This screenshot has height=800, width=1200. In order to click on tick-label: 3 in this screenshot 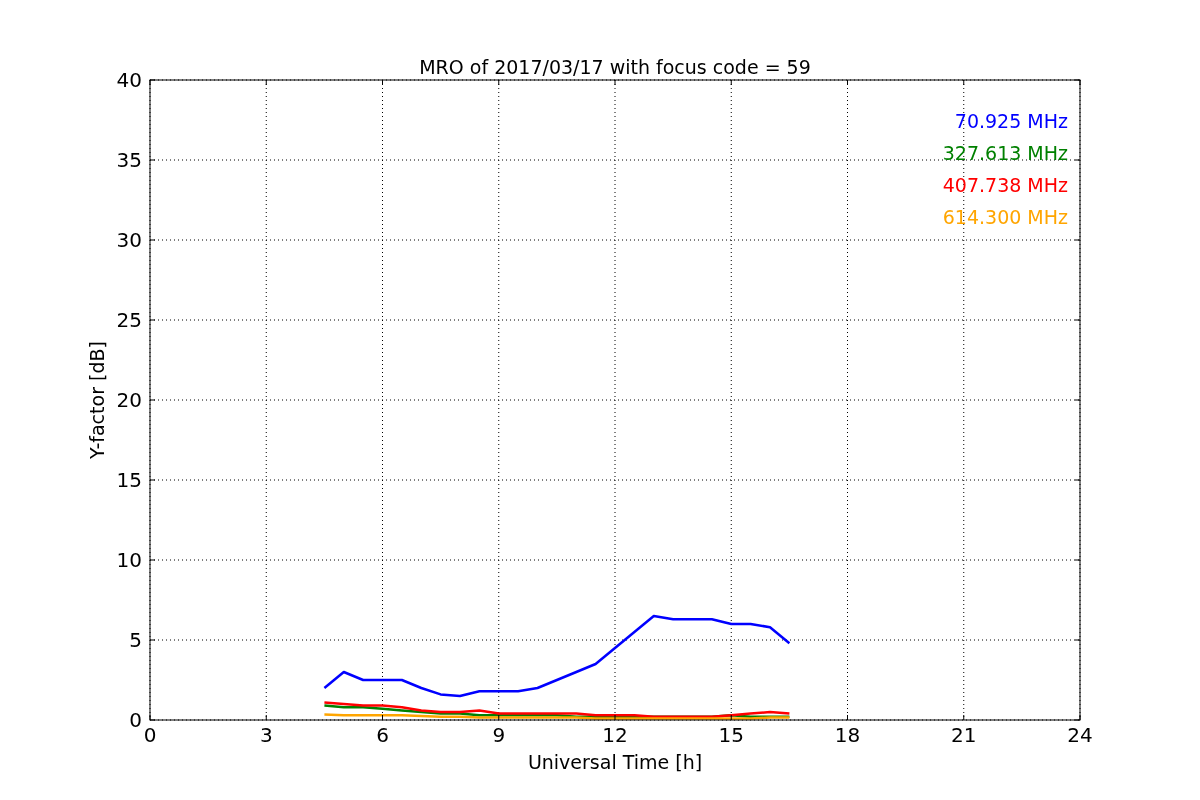, I will do `click(266, 735)`.